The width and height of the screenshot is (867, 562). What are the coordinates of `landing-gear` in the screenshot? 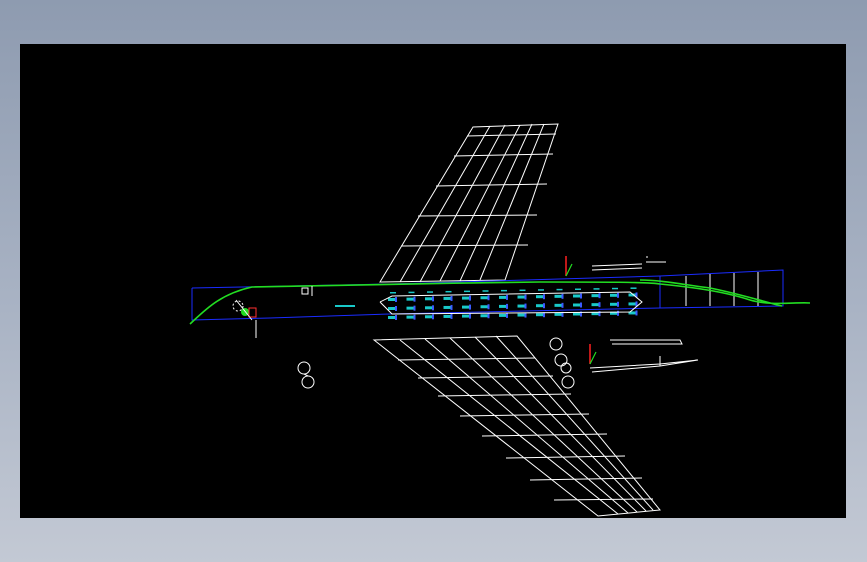 It's located at (436, 363).